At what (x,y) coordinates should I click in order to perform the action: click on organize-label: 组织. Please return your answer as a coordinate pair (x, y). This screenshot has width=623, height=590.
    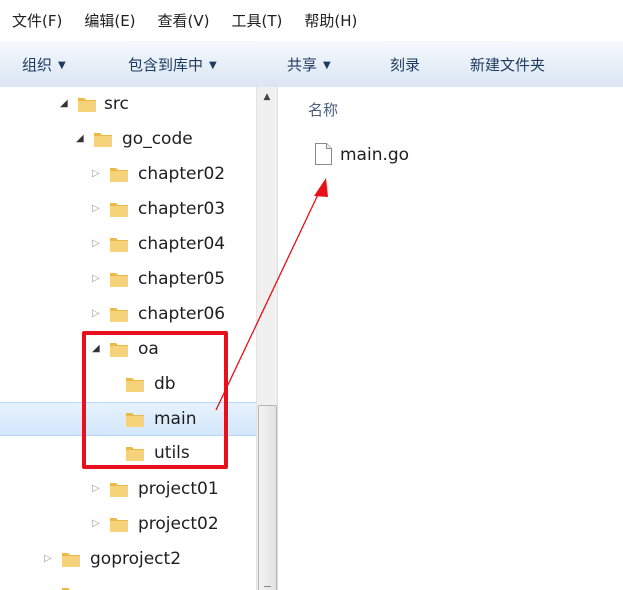
    Looking at the image, I should click on (37, 65).